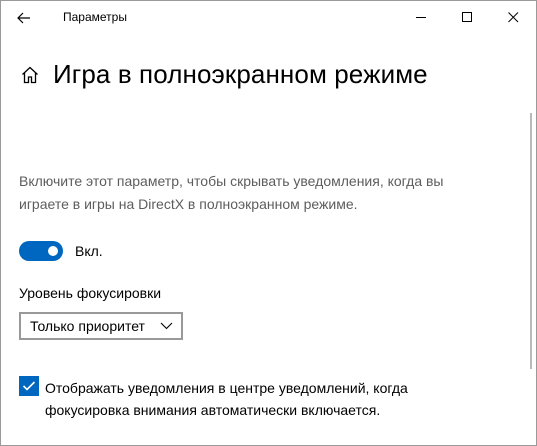 Image resolution: width=537 pixels, height=446 pixels. I want to click on vertical-scrollbar, so click(531, 241).